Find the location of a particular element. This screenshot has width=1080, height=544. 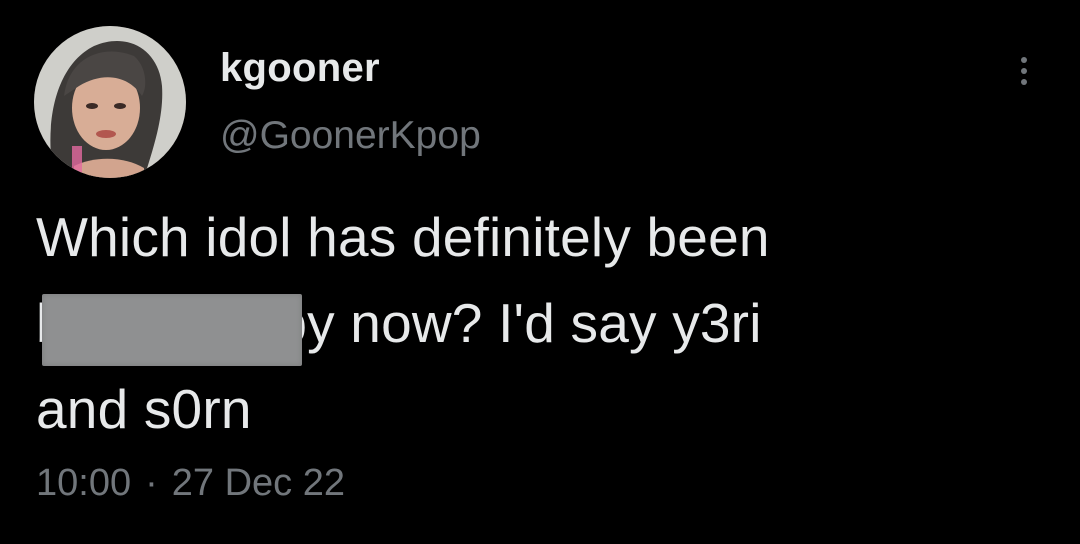

tweet-text-line: and s0rn is located at coordinates (144, 409).